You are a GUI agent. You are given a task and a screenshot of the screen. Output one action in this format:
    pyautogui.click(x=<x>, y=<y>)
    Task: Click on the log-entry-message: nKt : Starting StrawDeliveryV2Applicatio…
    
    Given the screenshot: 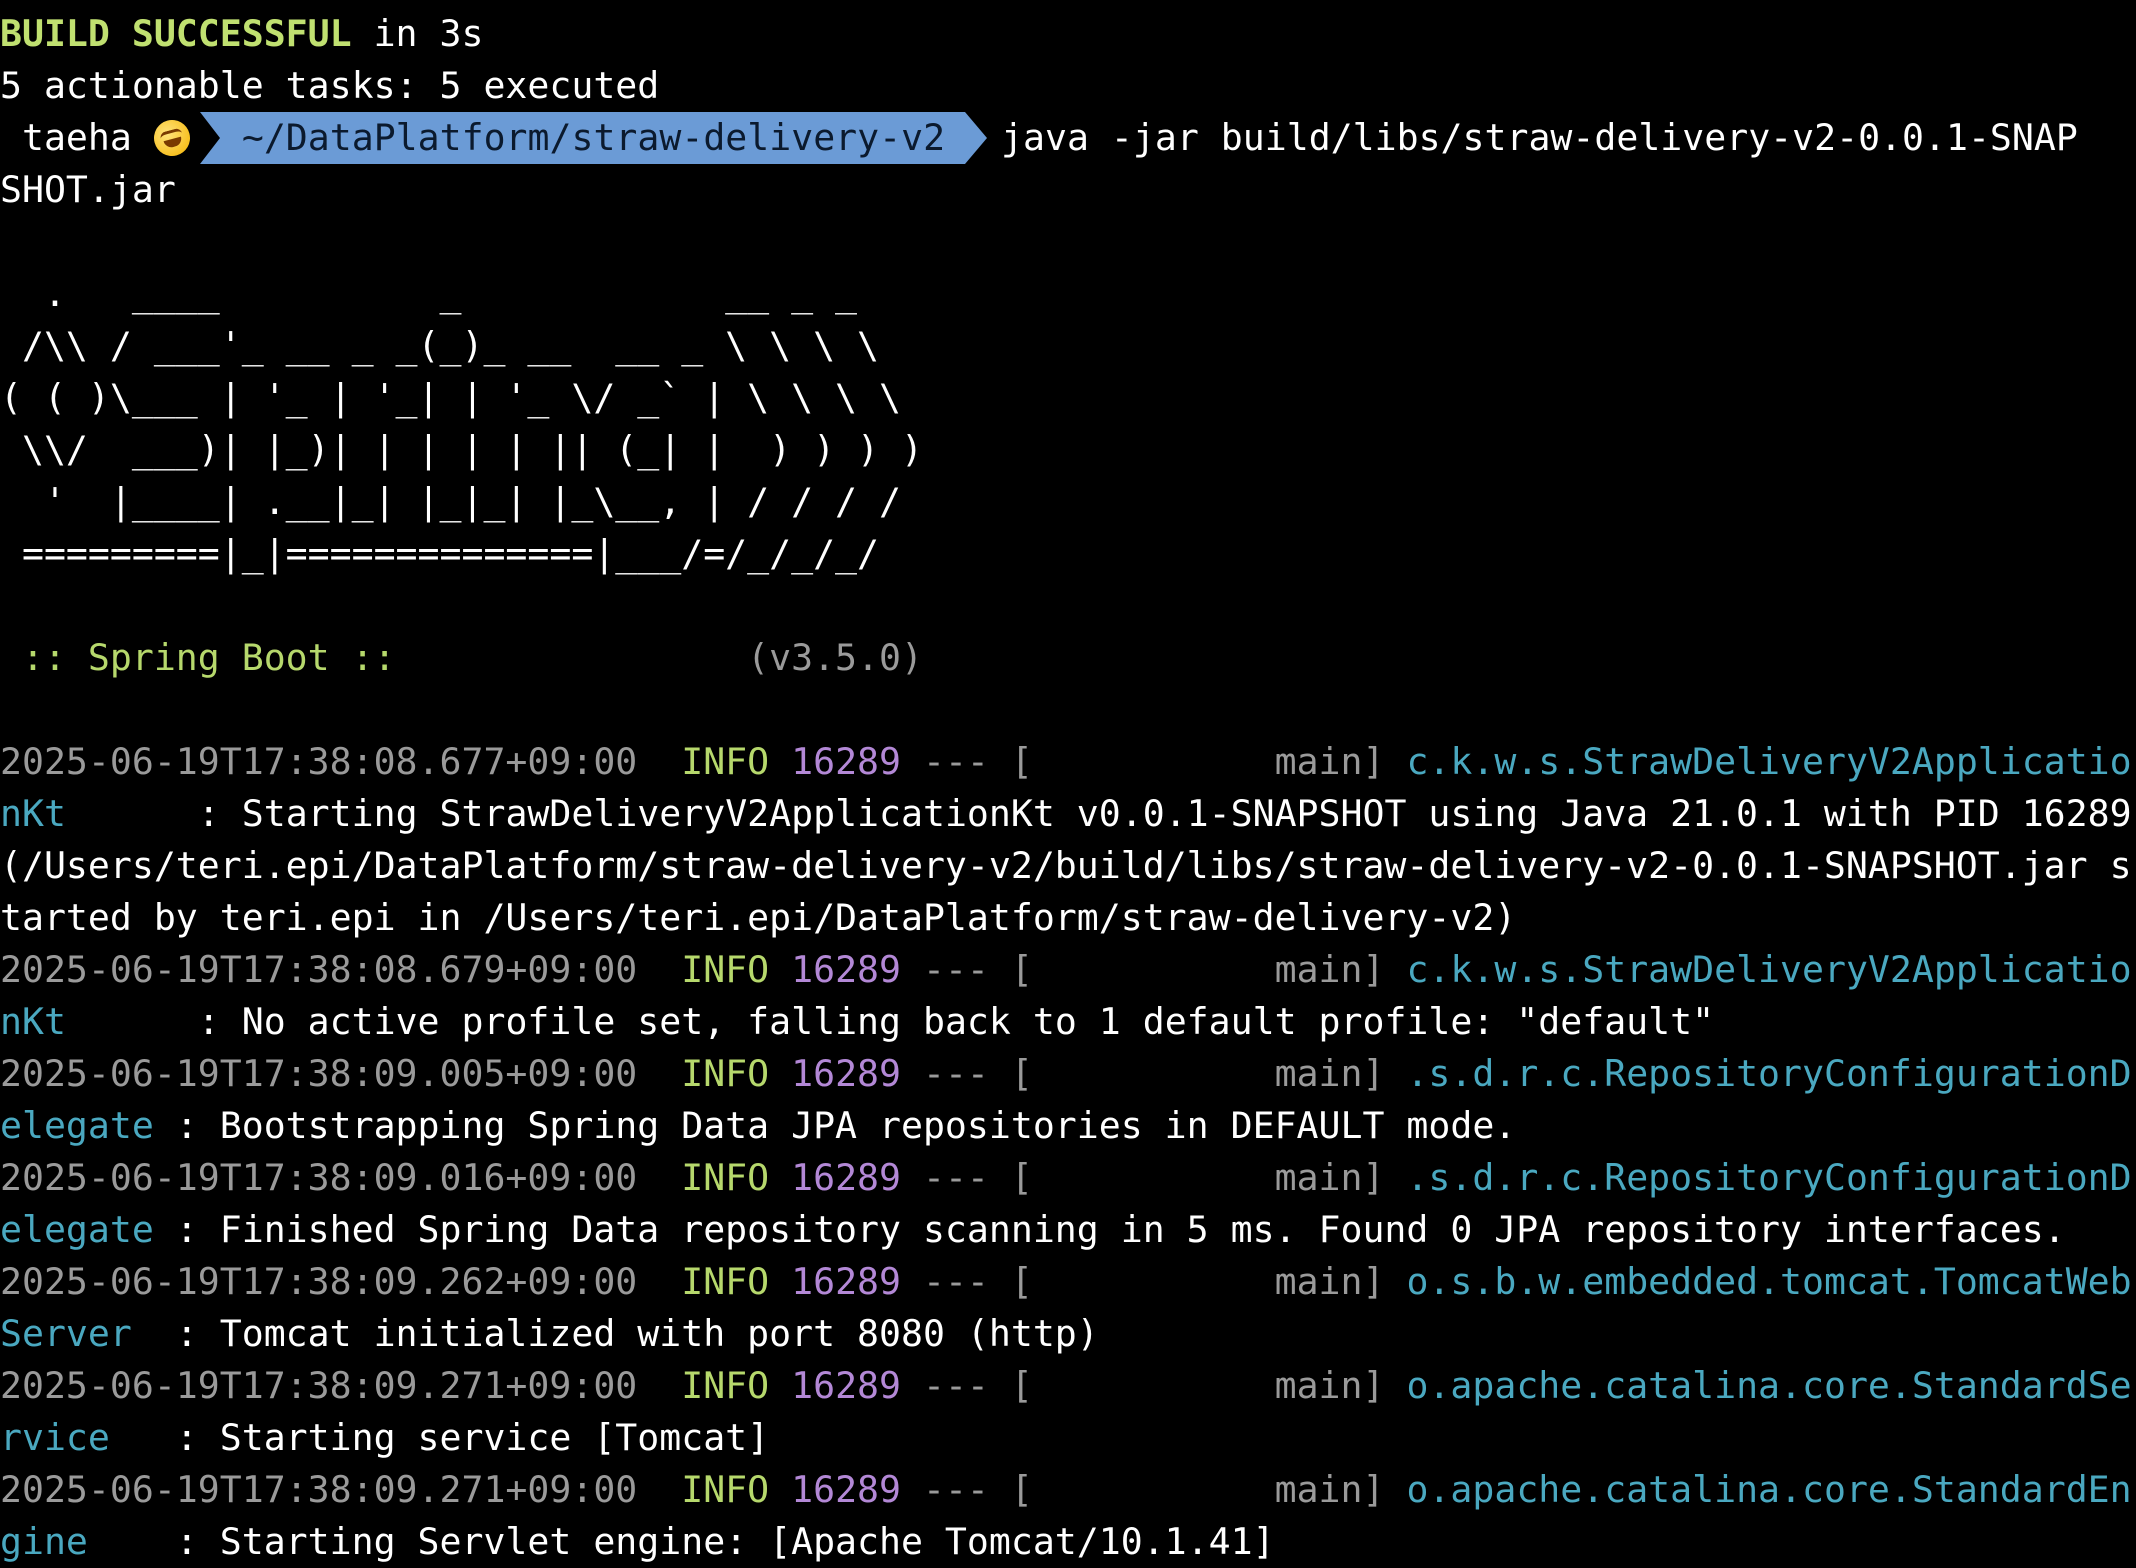 What is the action you would take?
    pyautogui.click(x=1066, y=814)
    